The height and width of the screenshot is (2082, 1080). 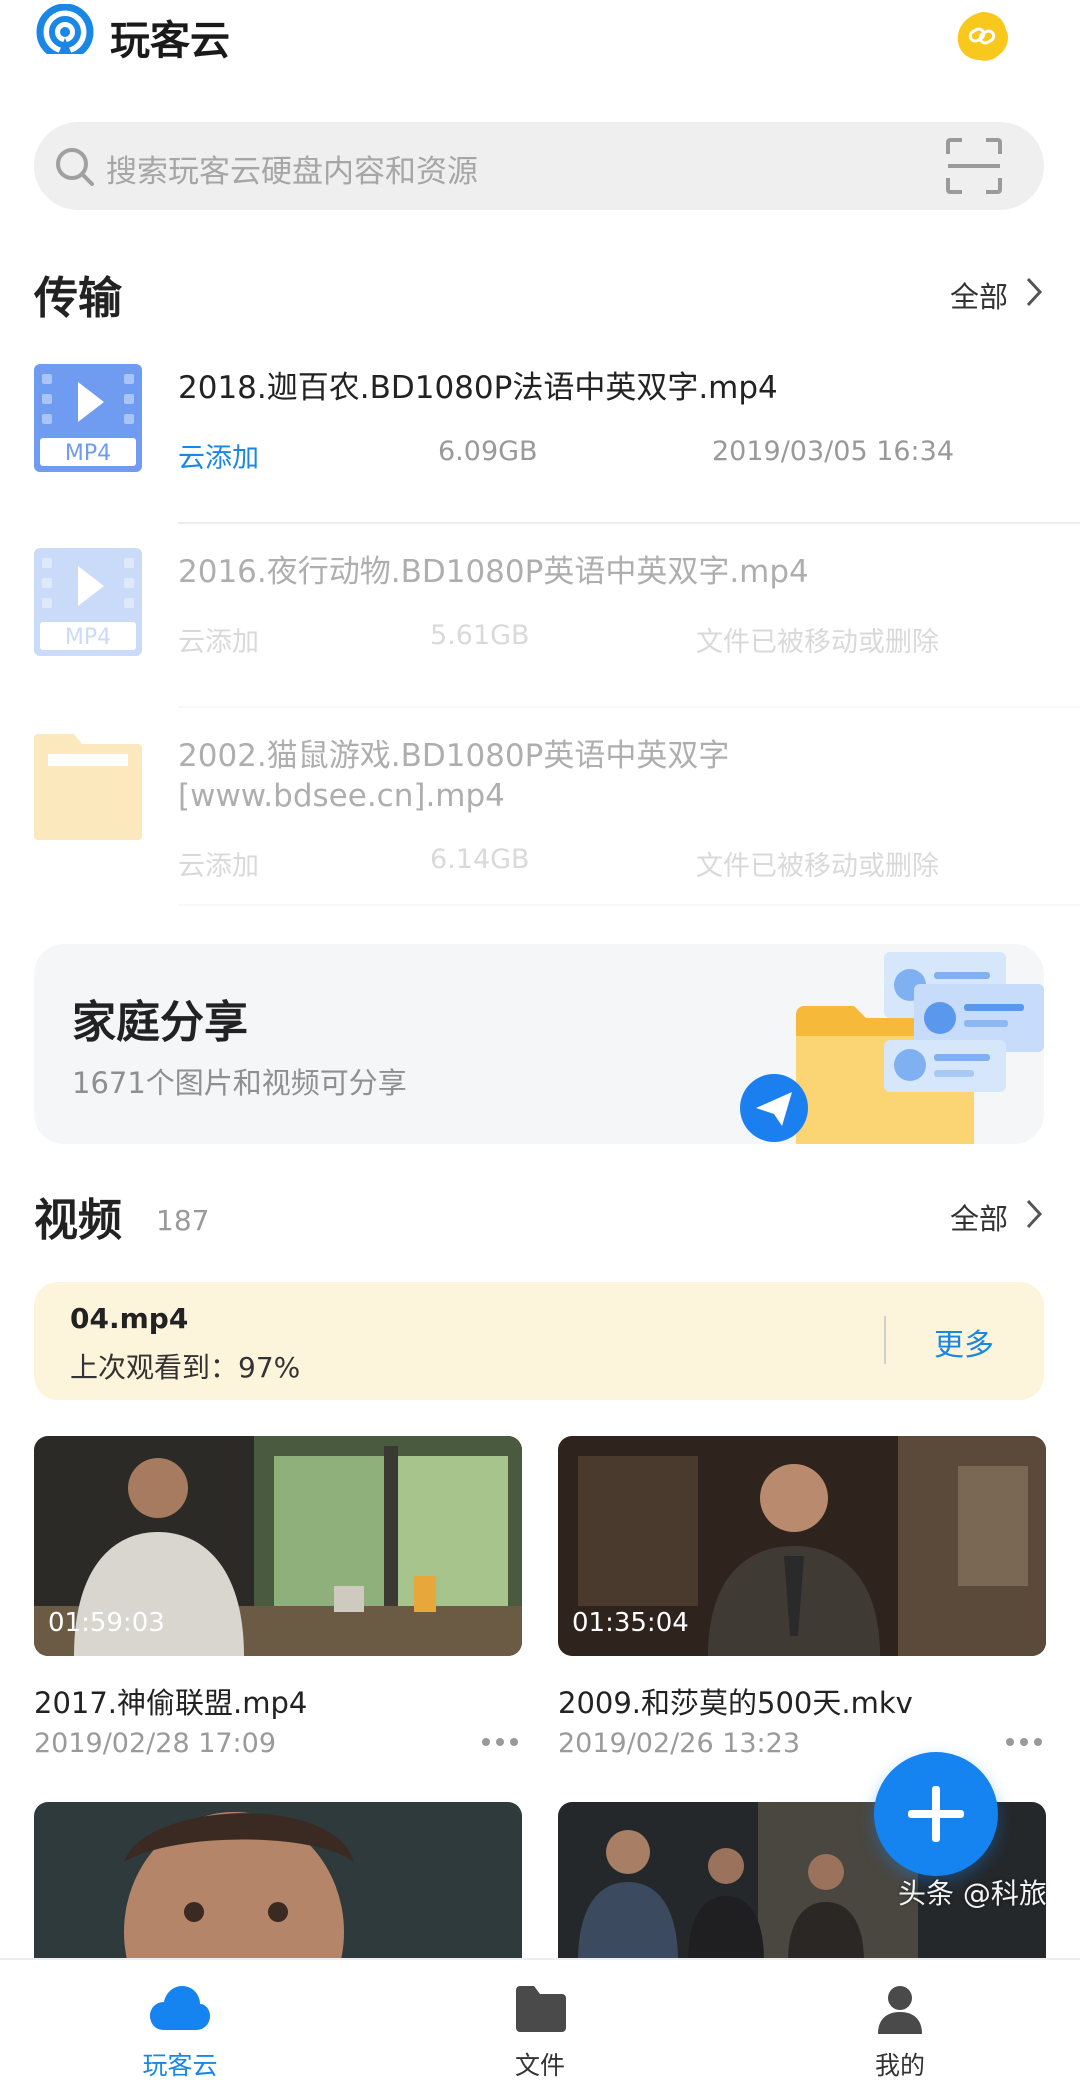 What do you see at coordinates (183, 1220) in the screenshot?
I see `videos-count: 187` at bounding box center [183, 1220].